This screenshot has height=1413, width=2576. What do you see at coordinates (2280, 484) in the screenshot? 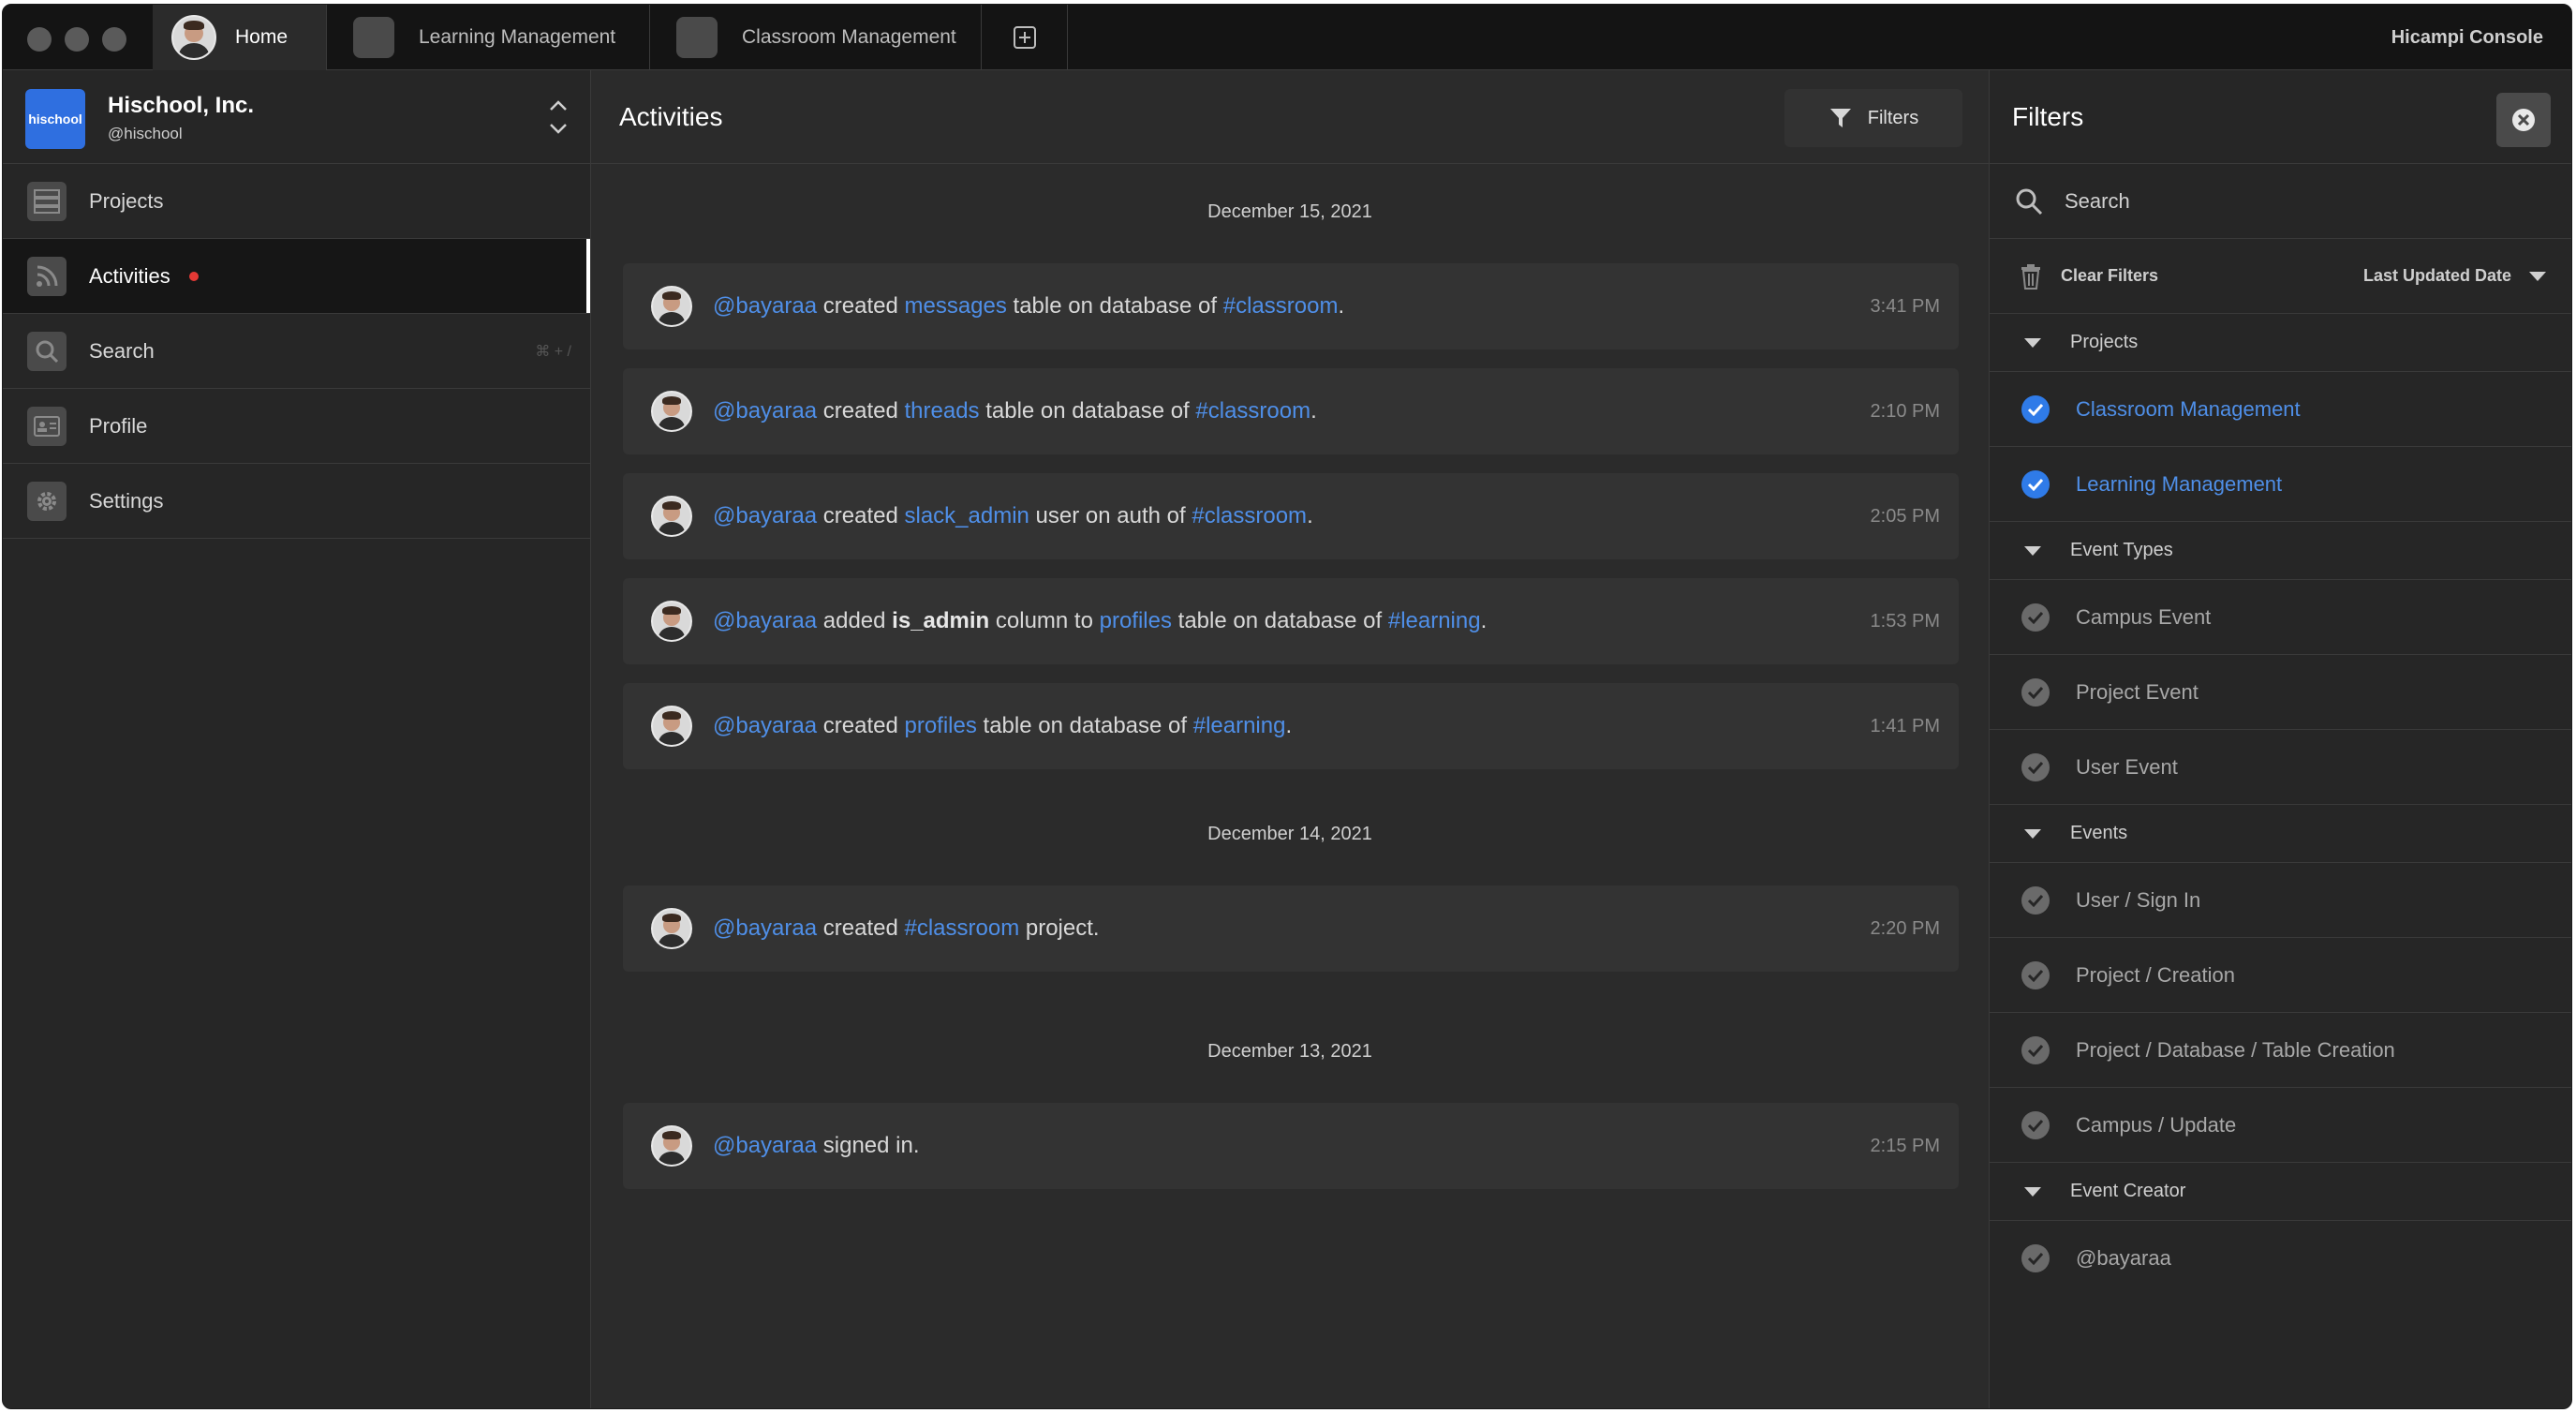
I see `filter-option: Learning Management` at bounding box center [2280, 484].